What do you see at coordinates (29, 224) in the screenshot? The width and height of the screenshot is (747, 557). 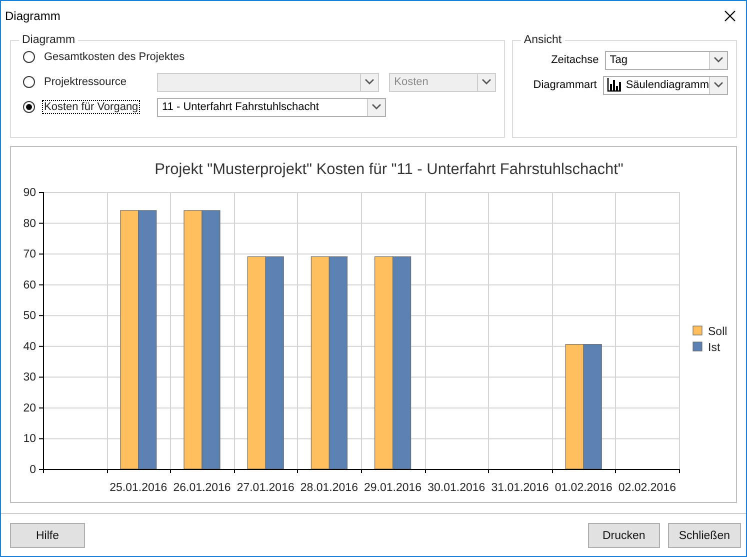 I see `y-tick-label: 80` at bounding box center [29, 224].